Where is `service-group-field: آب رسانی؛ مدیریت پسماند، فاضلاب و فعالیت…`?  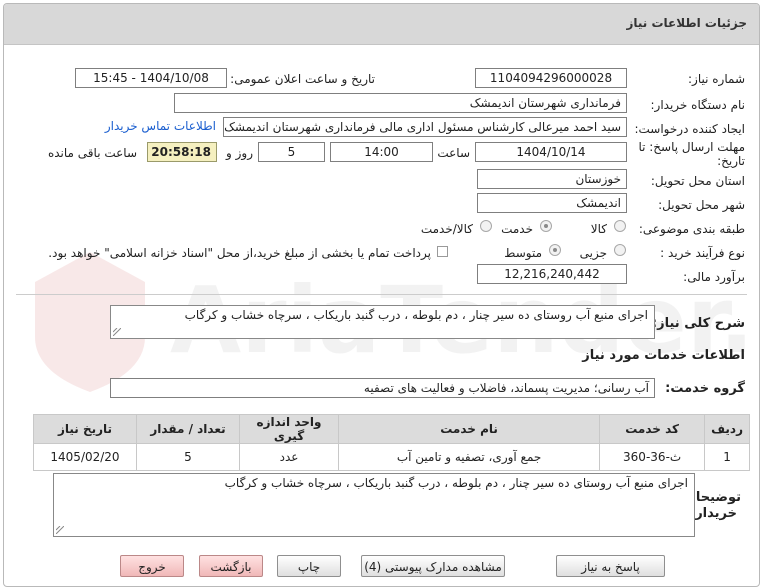 service-group-field: آب رسانی؛ مدیریت پسماند، فاضلاب و فعالیت… is located at coordinates (382, 388).